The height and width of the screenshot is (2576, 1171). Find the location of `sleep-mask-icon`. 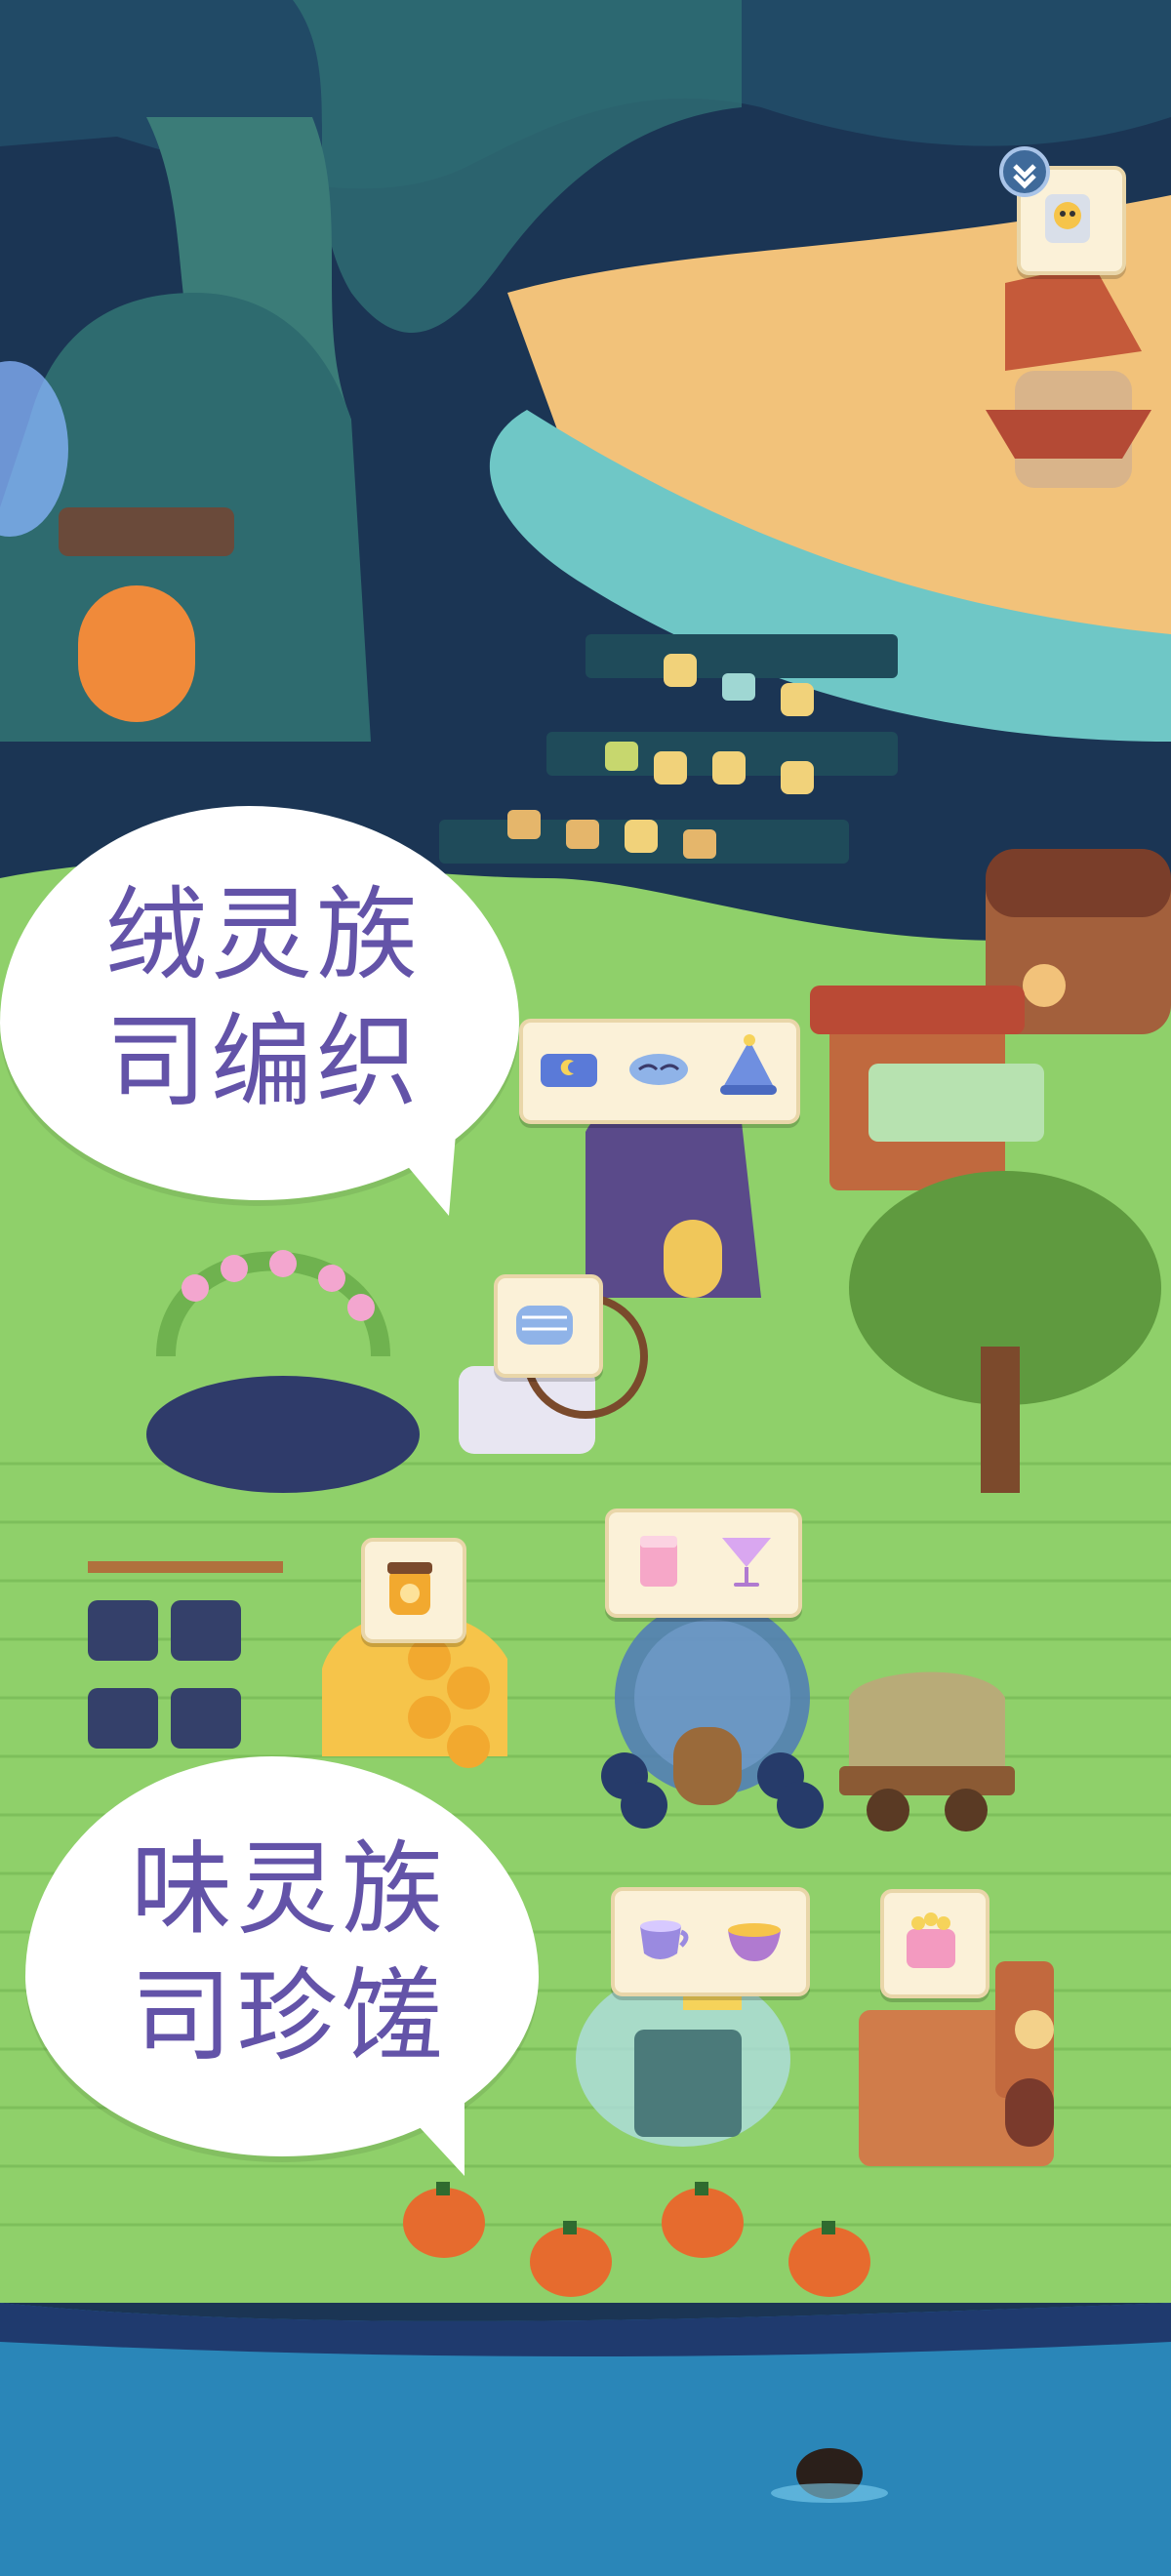

sleep-mask-icon is located at coordinates (658, 1069).